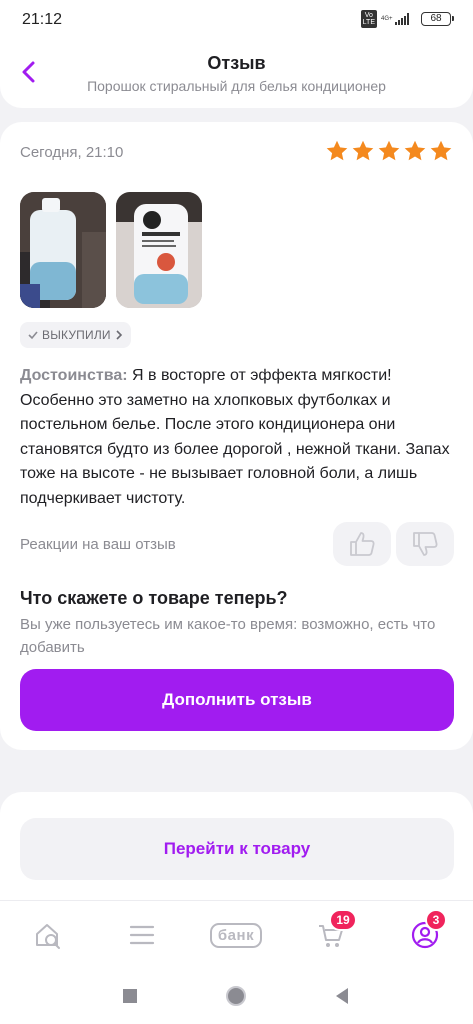 The image size is (473, 1024). Describe the element at coordinates (237, 700) in the screenshot. I see `add-to-review-button: Дополнить отзыв` at that location.